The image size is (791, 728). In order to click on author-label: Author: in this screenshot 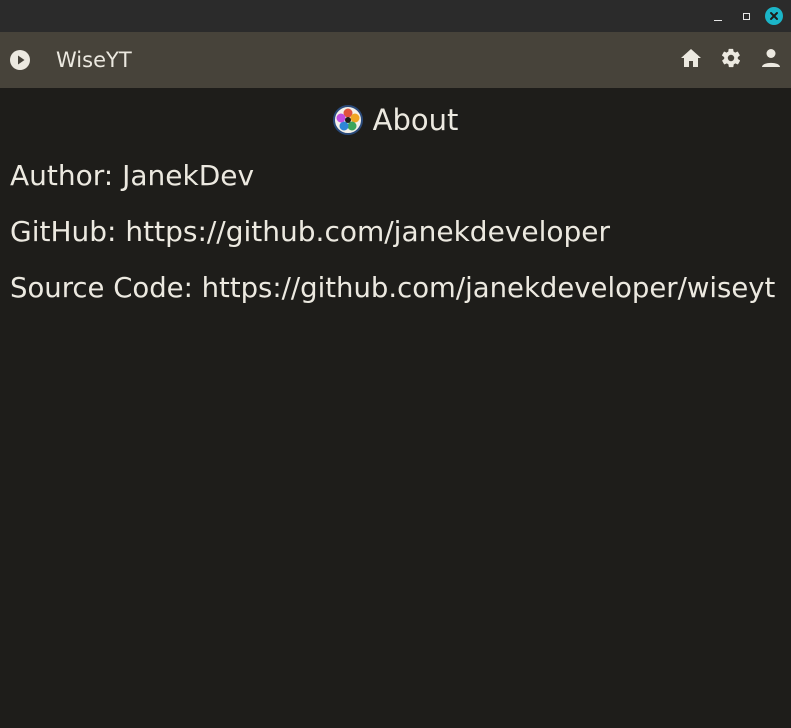, I will do `click(66, 175)`.